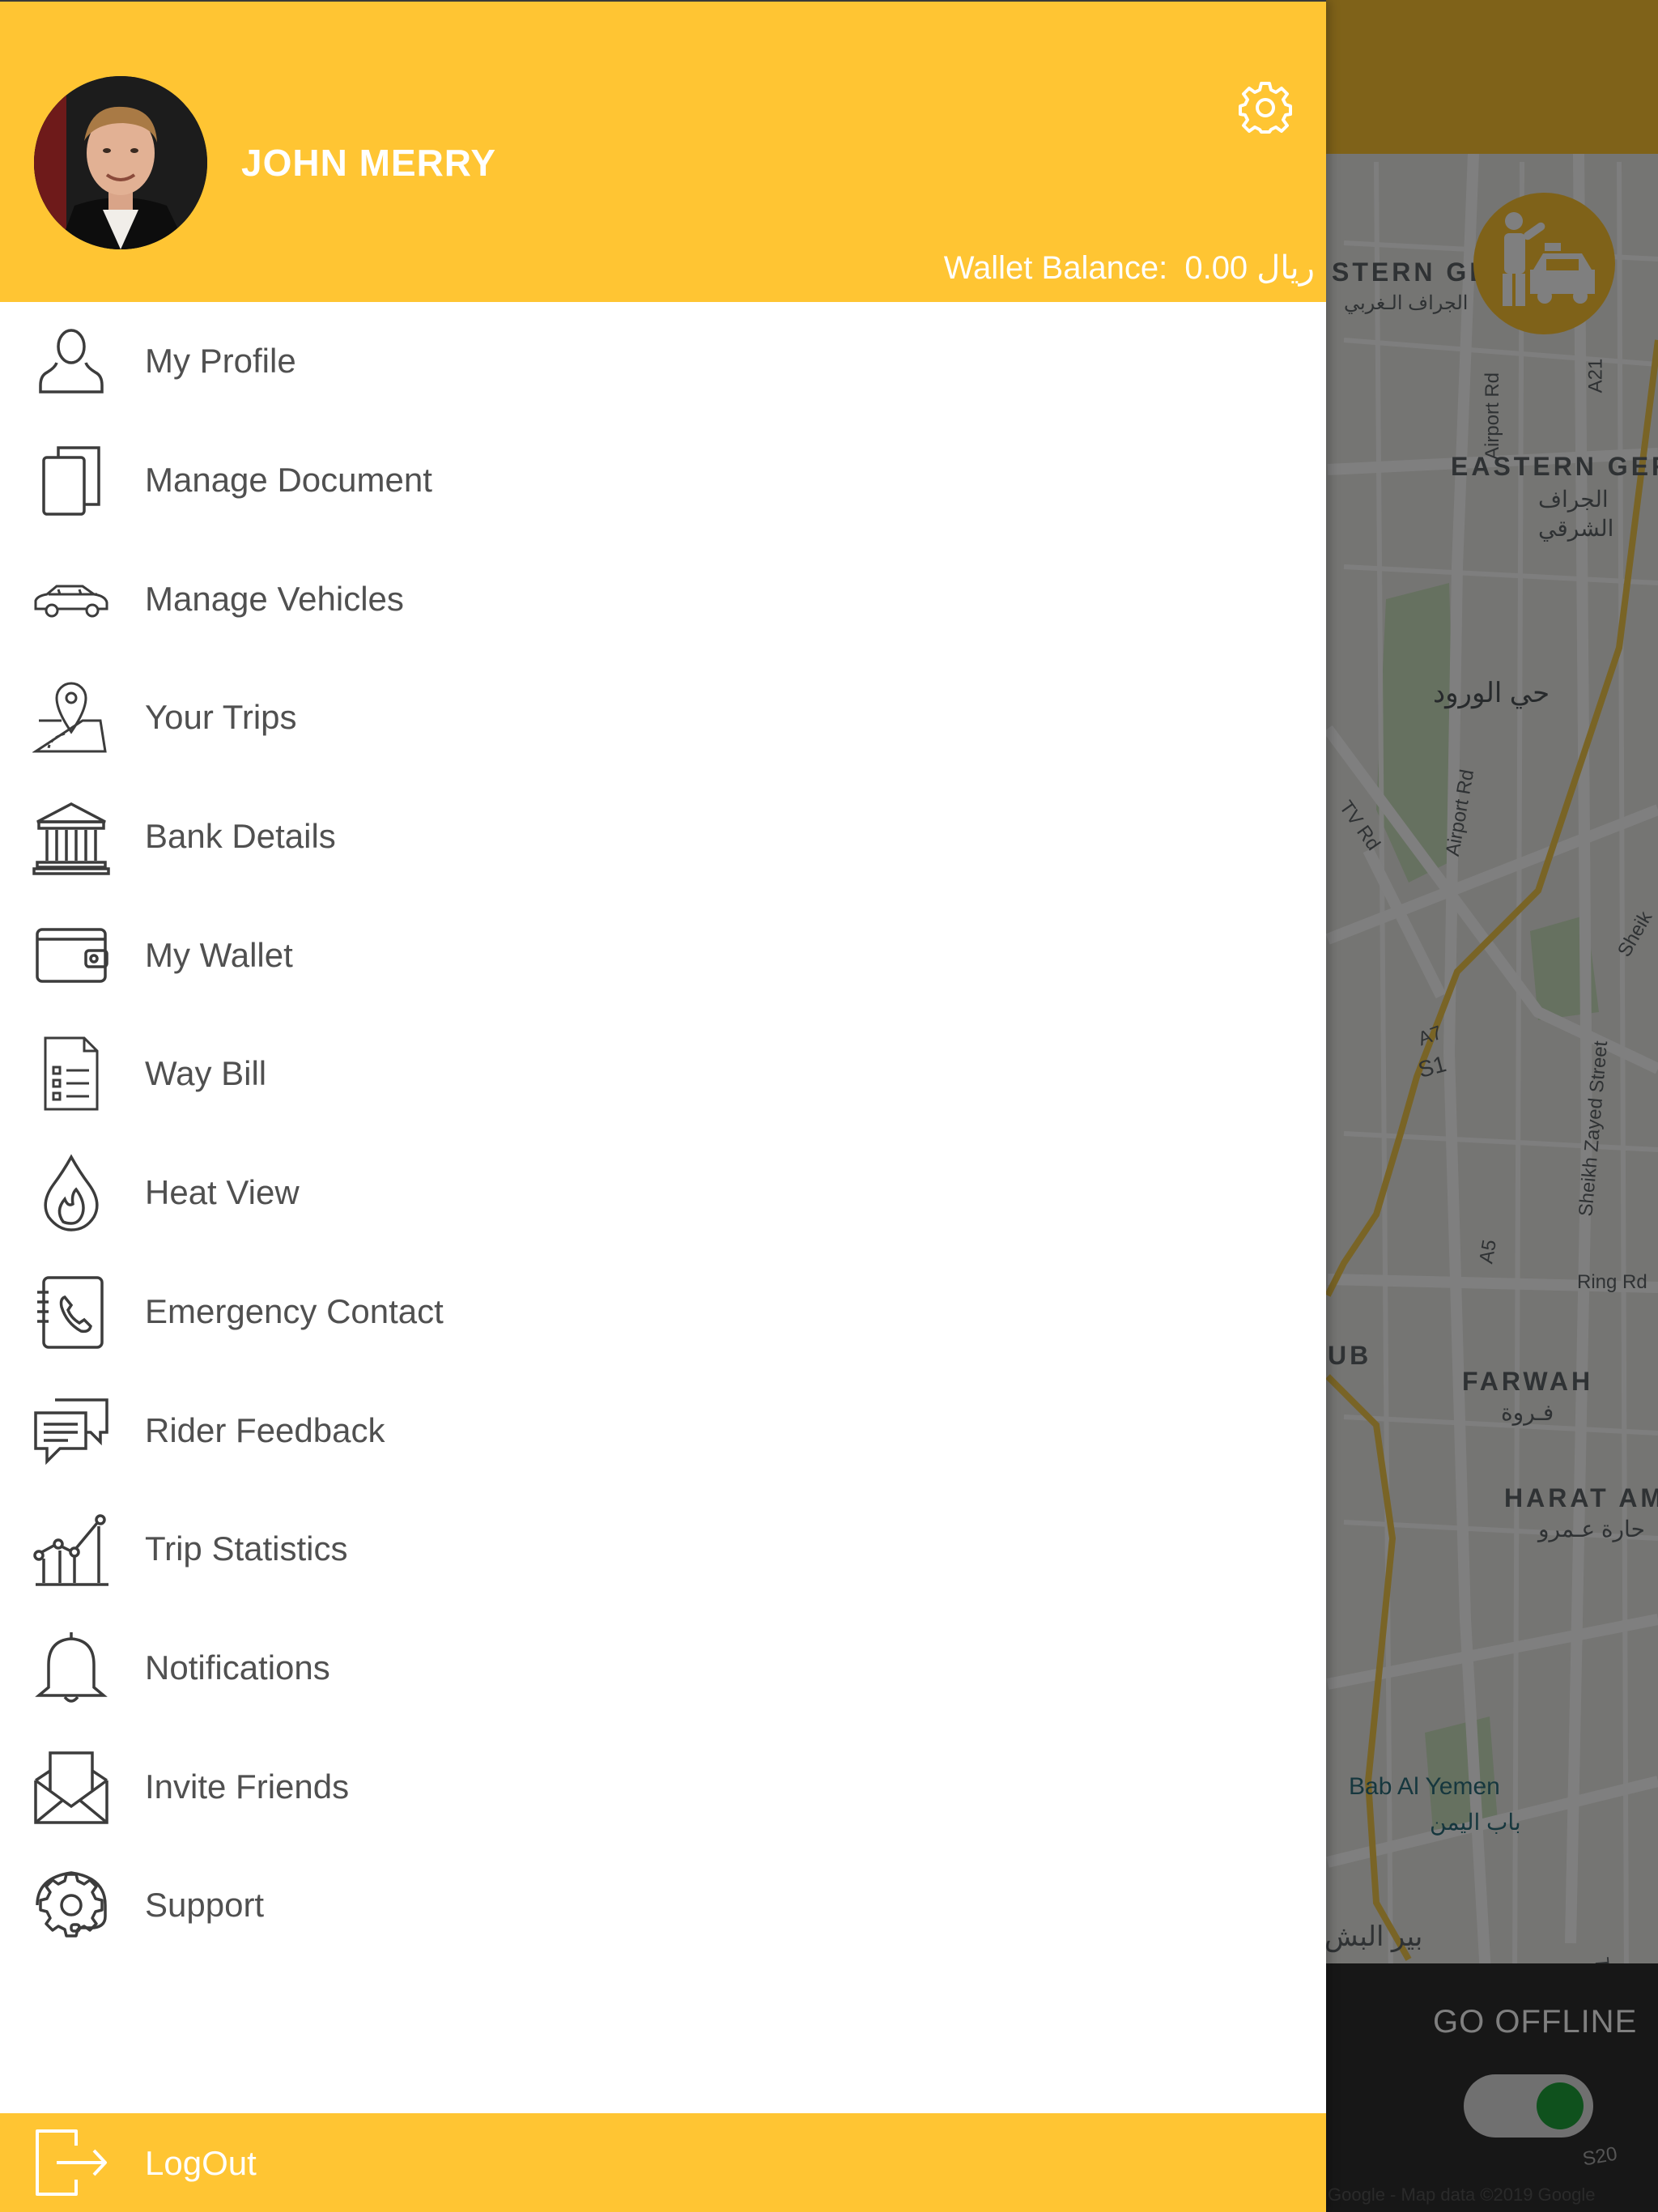 The width and height of the screenshot is (1658, 2212). What do you see at coordinates (663, 1906) in the screenshot?
I see `menu-item-support: Support` at bounding box center [663, 1906].